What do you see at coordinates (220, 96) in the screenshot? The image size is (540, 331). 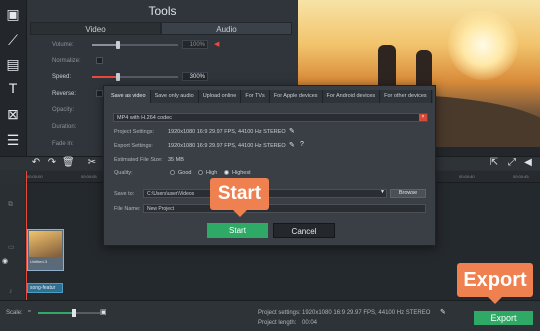 I see `tab-upload-online: Upload online` at bounding box center [220, 96].